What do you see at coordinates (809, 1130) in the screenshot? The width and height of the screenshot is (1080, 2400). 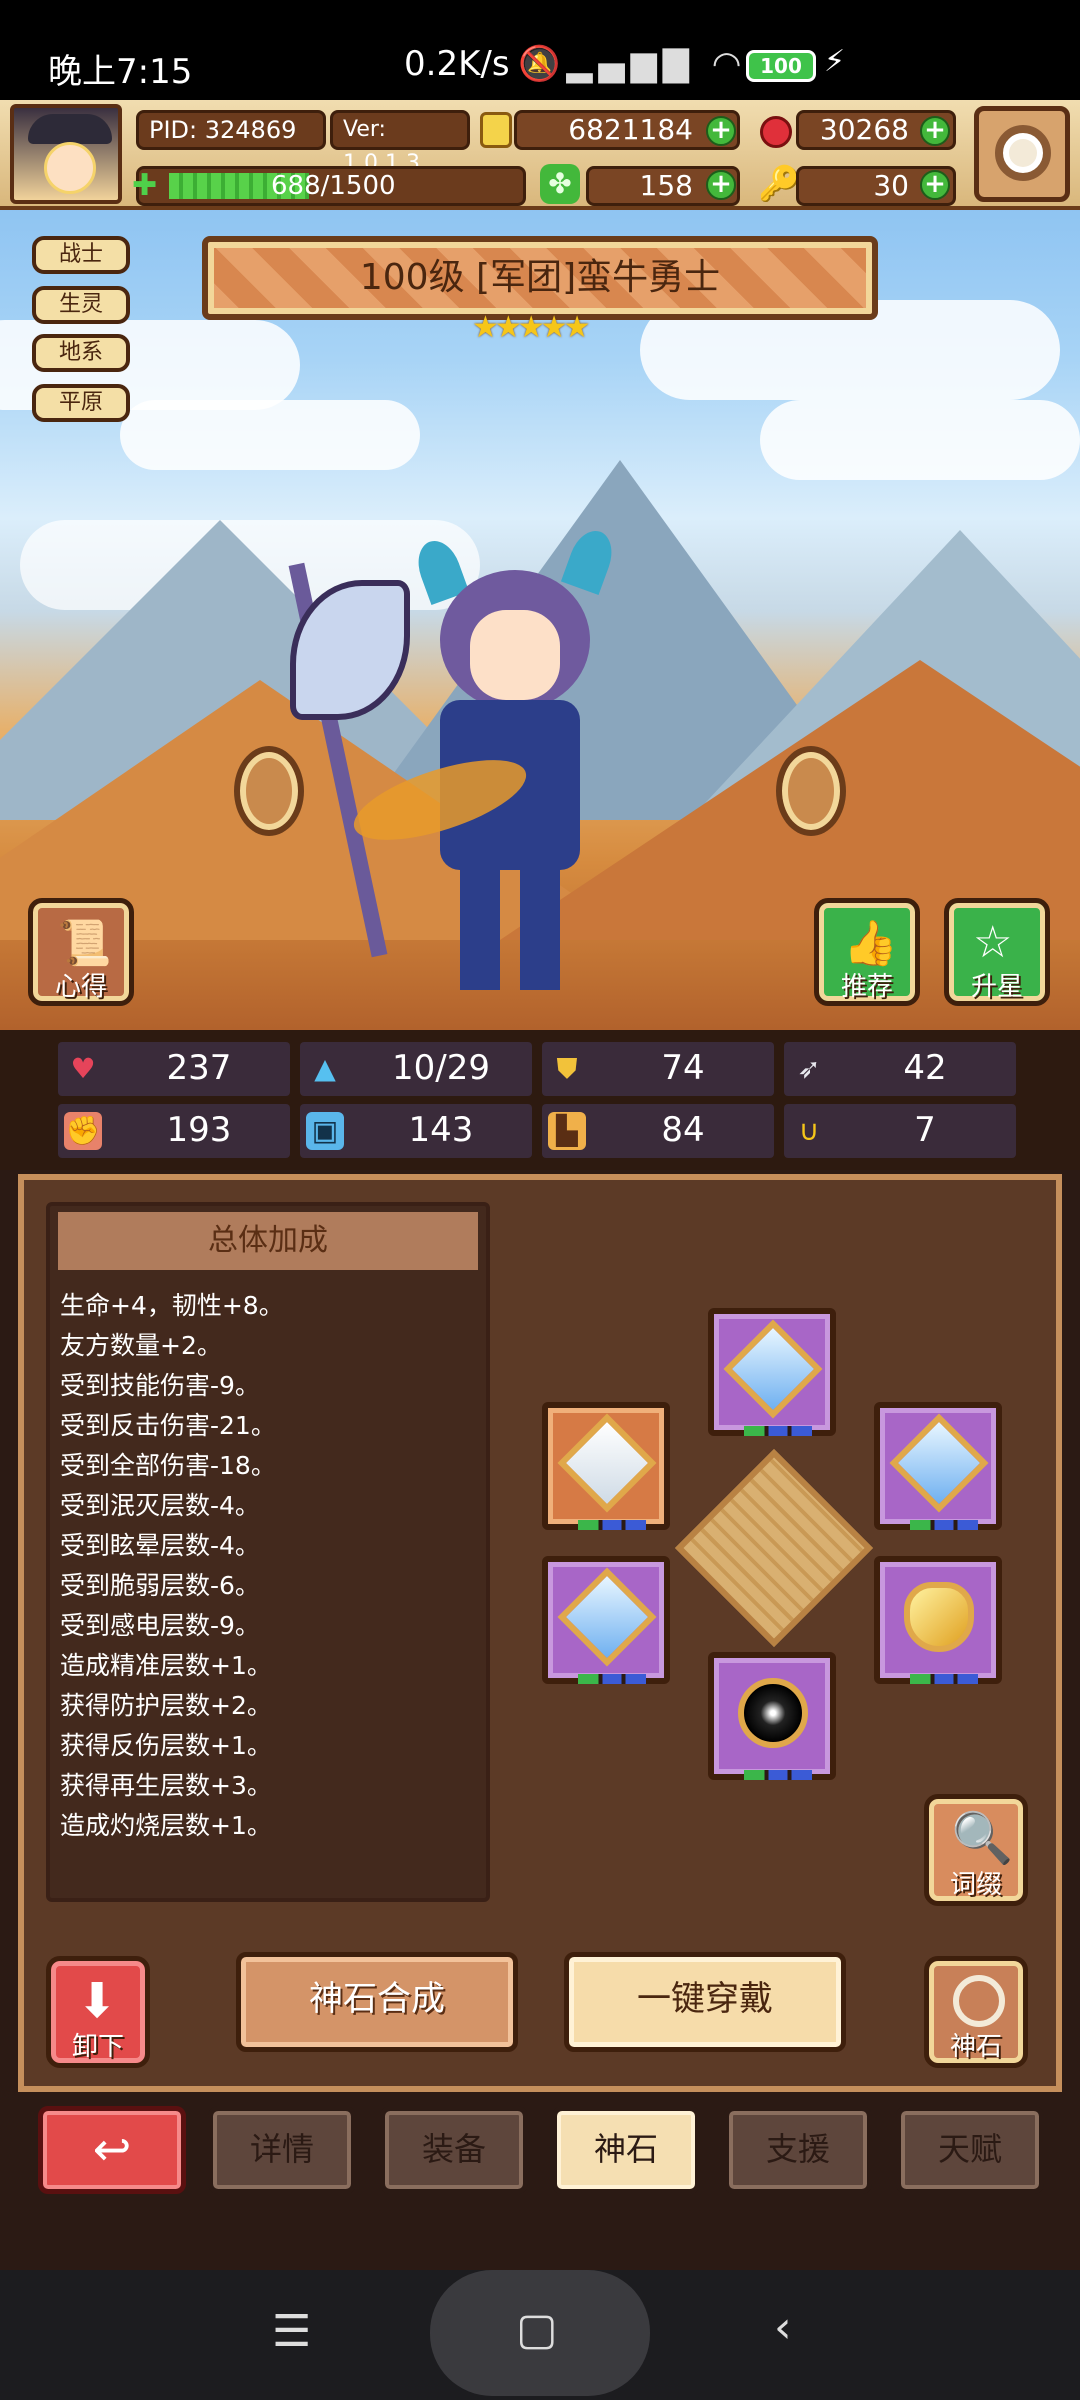 I see `horseshoe-icon: ∪` at bounding box center [809, 1130].